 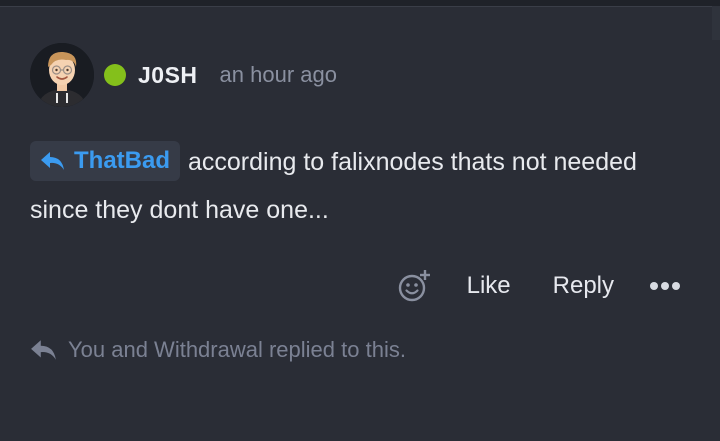 I want to click on top-bar, so click(x=360, y=3).